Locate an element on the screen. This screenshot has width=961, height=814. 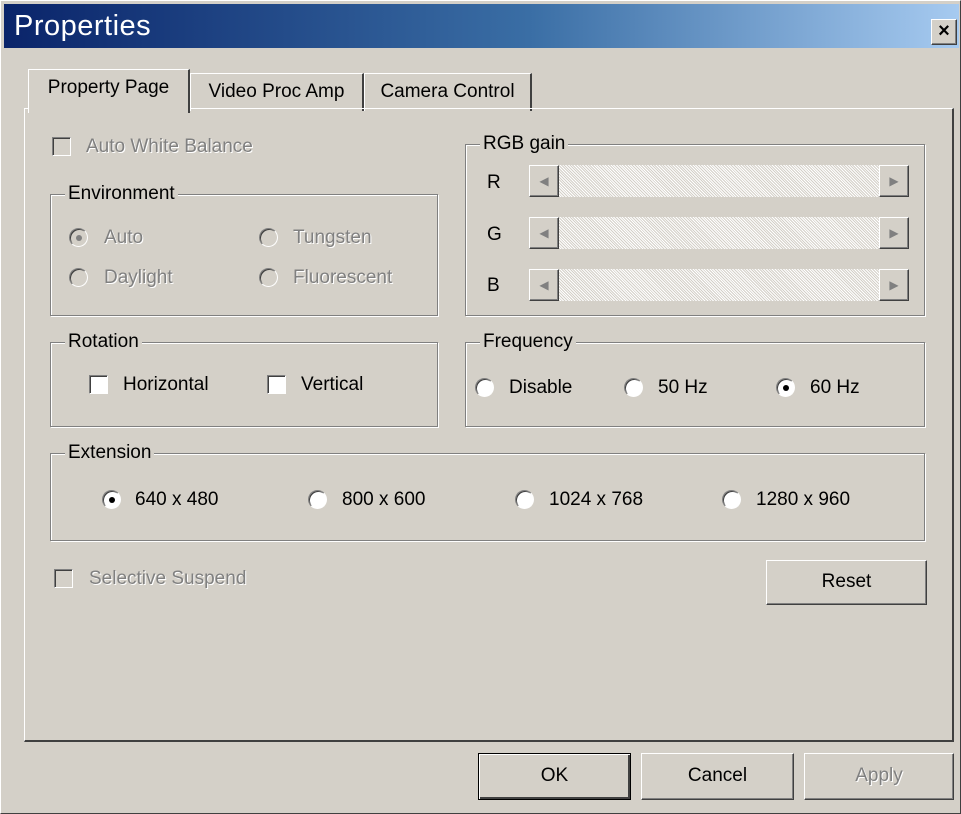
environment-daylight-radio is located at coordinates (78, 277).